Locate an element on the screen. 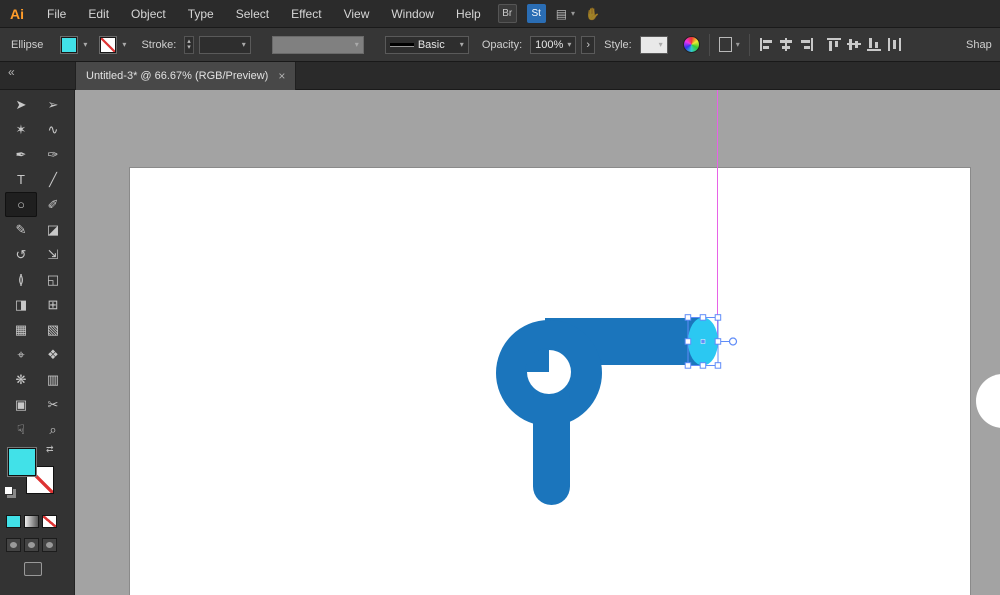  scale-tool: ⇲ is located at coordinates (53, 254).